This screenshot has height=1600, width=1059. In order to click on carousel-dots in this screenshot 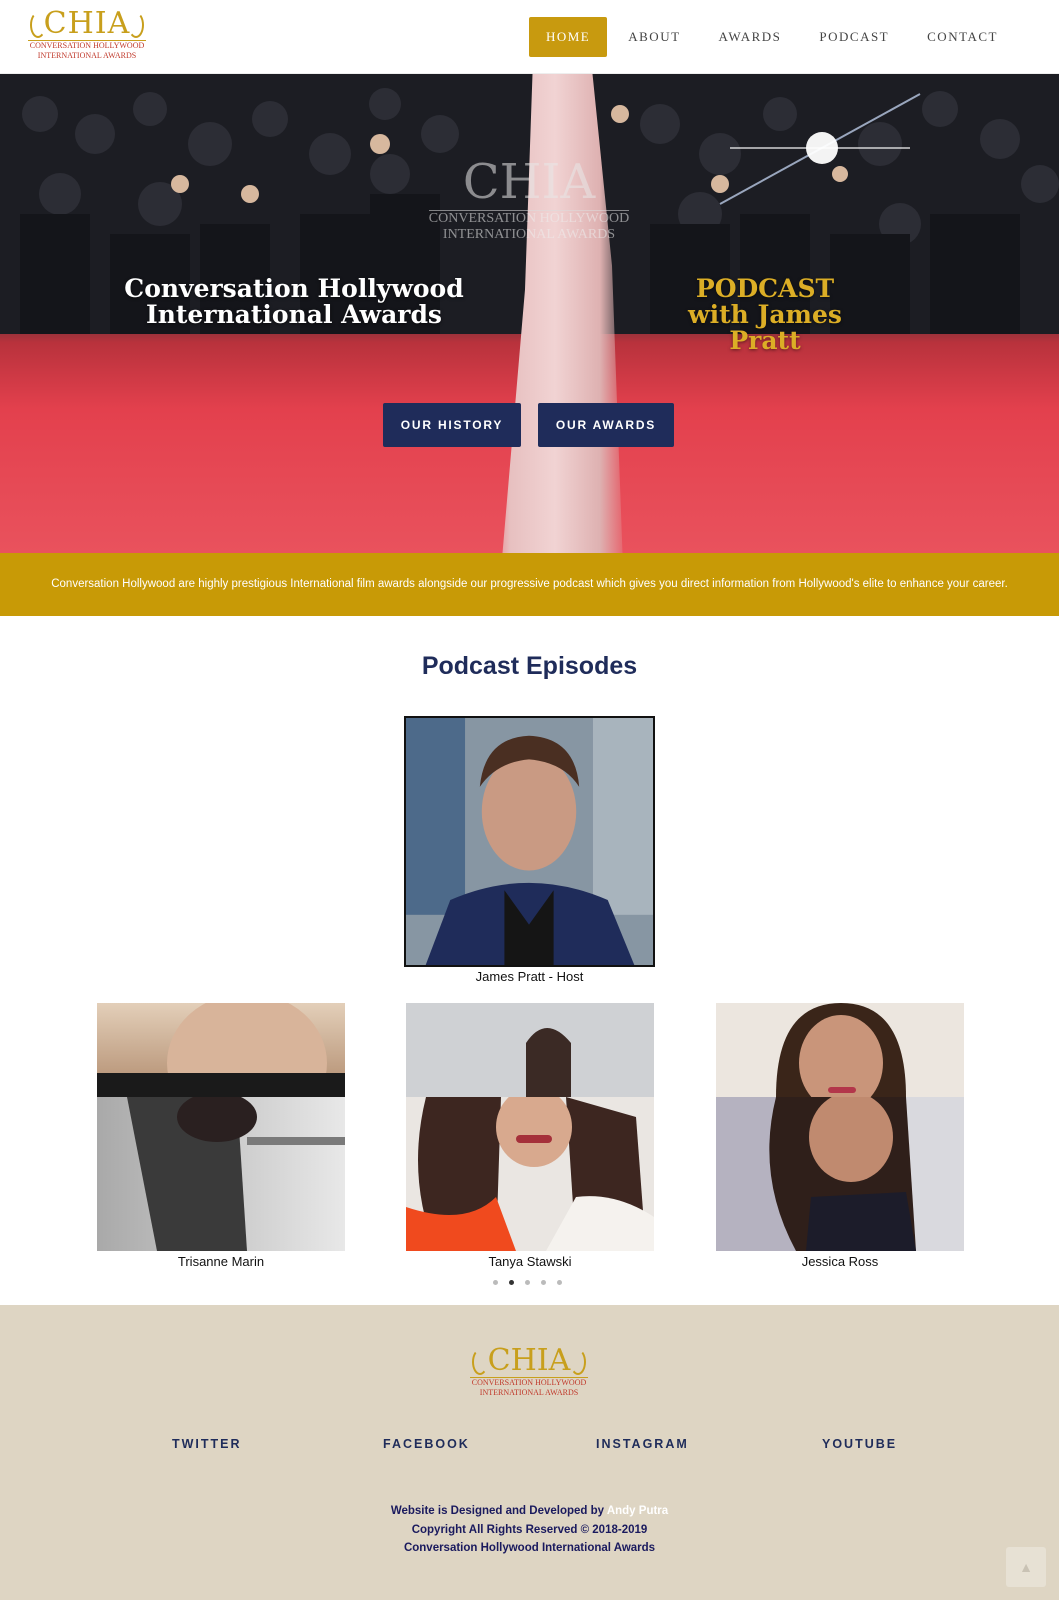, I will do `click(527, 1282)`.